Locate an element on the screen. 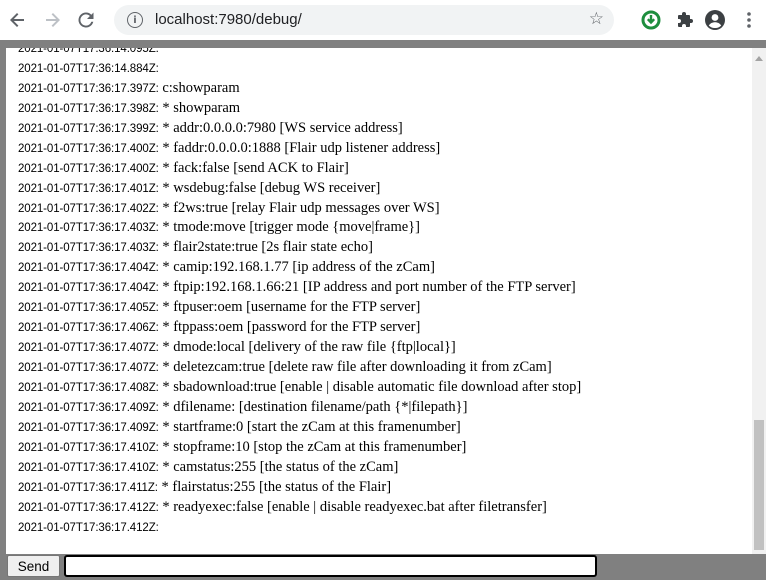  command-bar: Send is located at coordinates (383, 567).